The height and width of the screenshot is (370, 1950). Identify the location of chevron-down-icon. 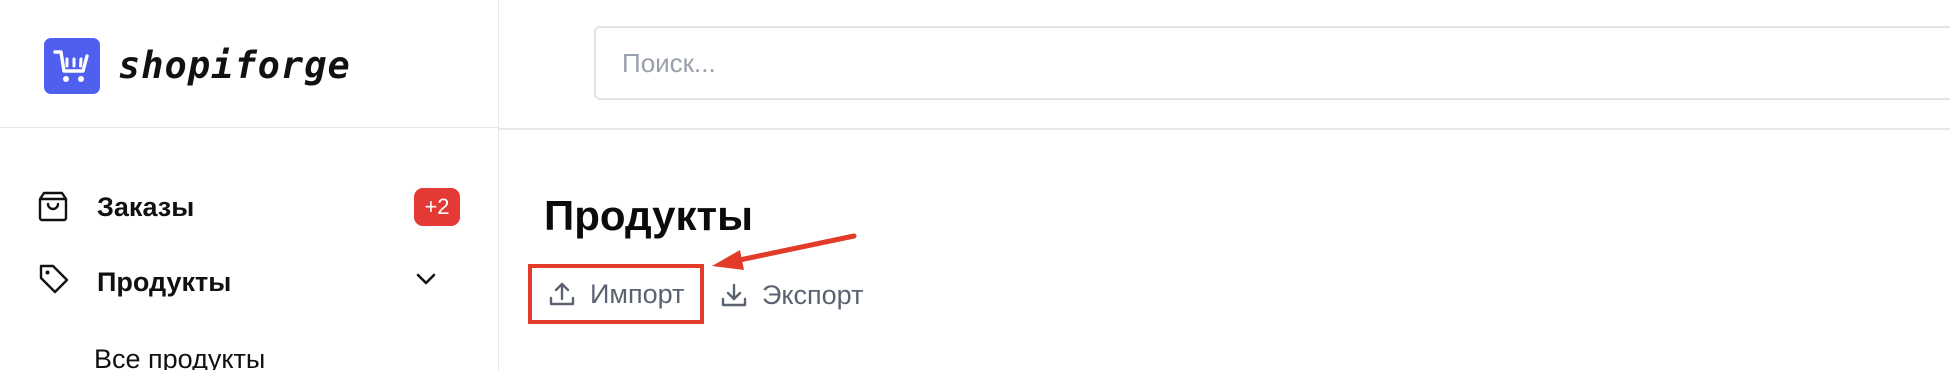
(426, 281).